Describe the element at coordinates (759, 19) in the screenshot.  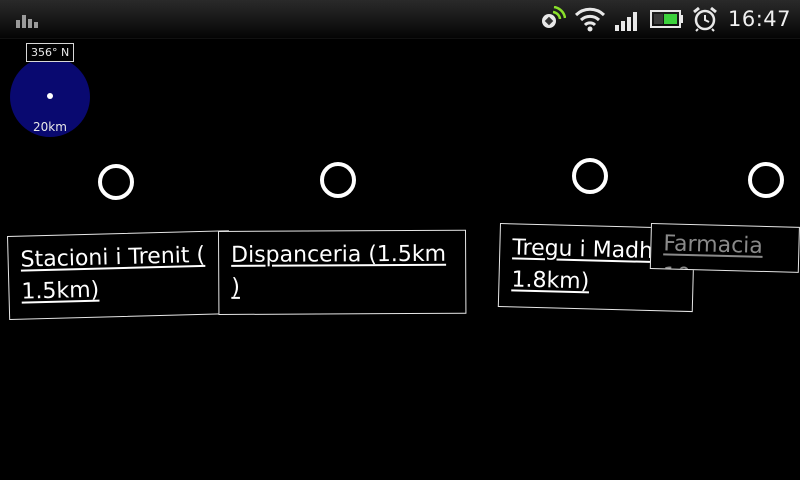
I see `status-time: 16:47` at that location.